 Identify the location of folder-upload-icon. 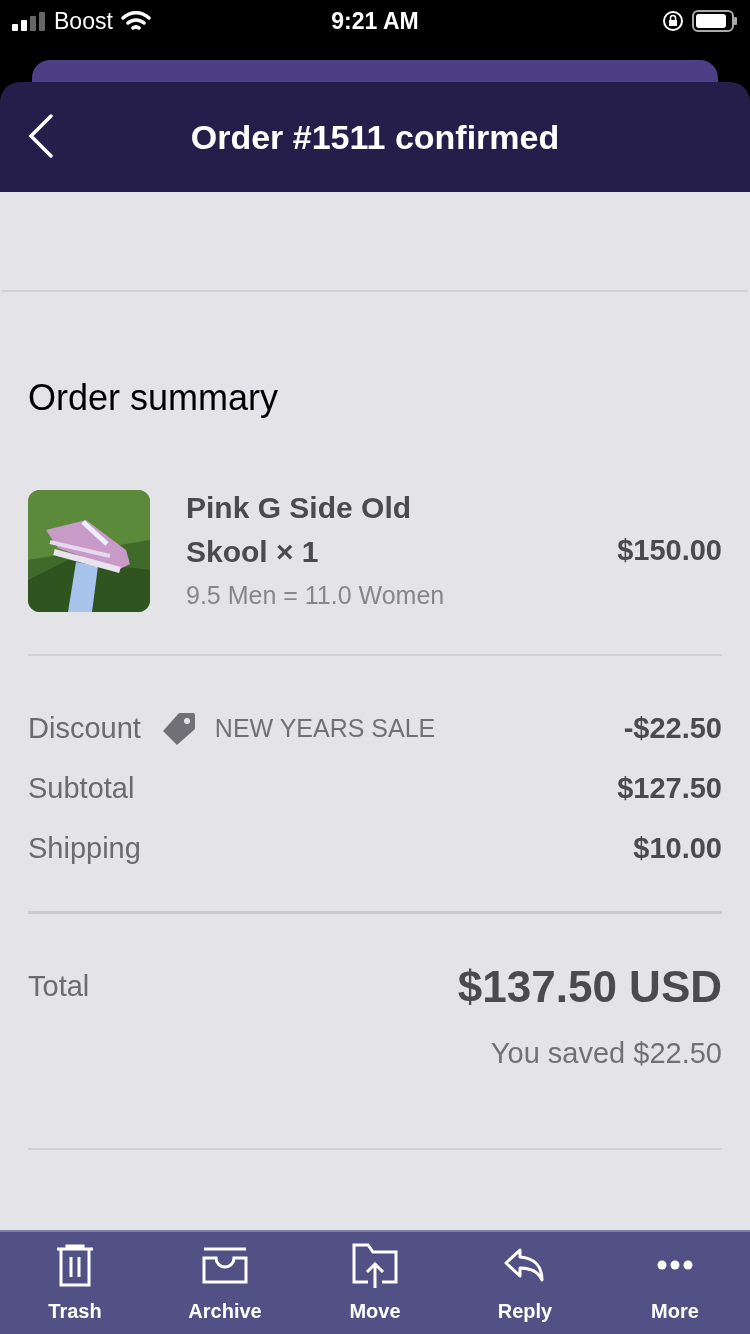
(375, 1265).